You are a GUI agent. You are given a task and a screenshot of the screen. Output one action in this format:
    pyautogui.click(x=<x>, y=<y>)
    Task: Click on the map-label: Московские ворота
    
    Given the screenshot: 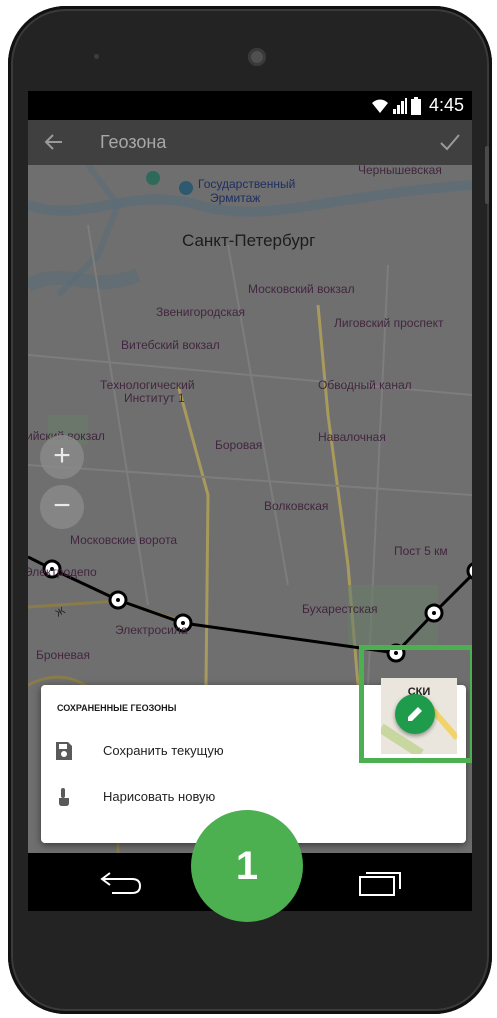 What is the action you would take?
    pyautogui.click(x=124, y=540)
    